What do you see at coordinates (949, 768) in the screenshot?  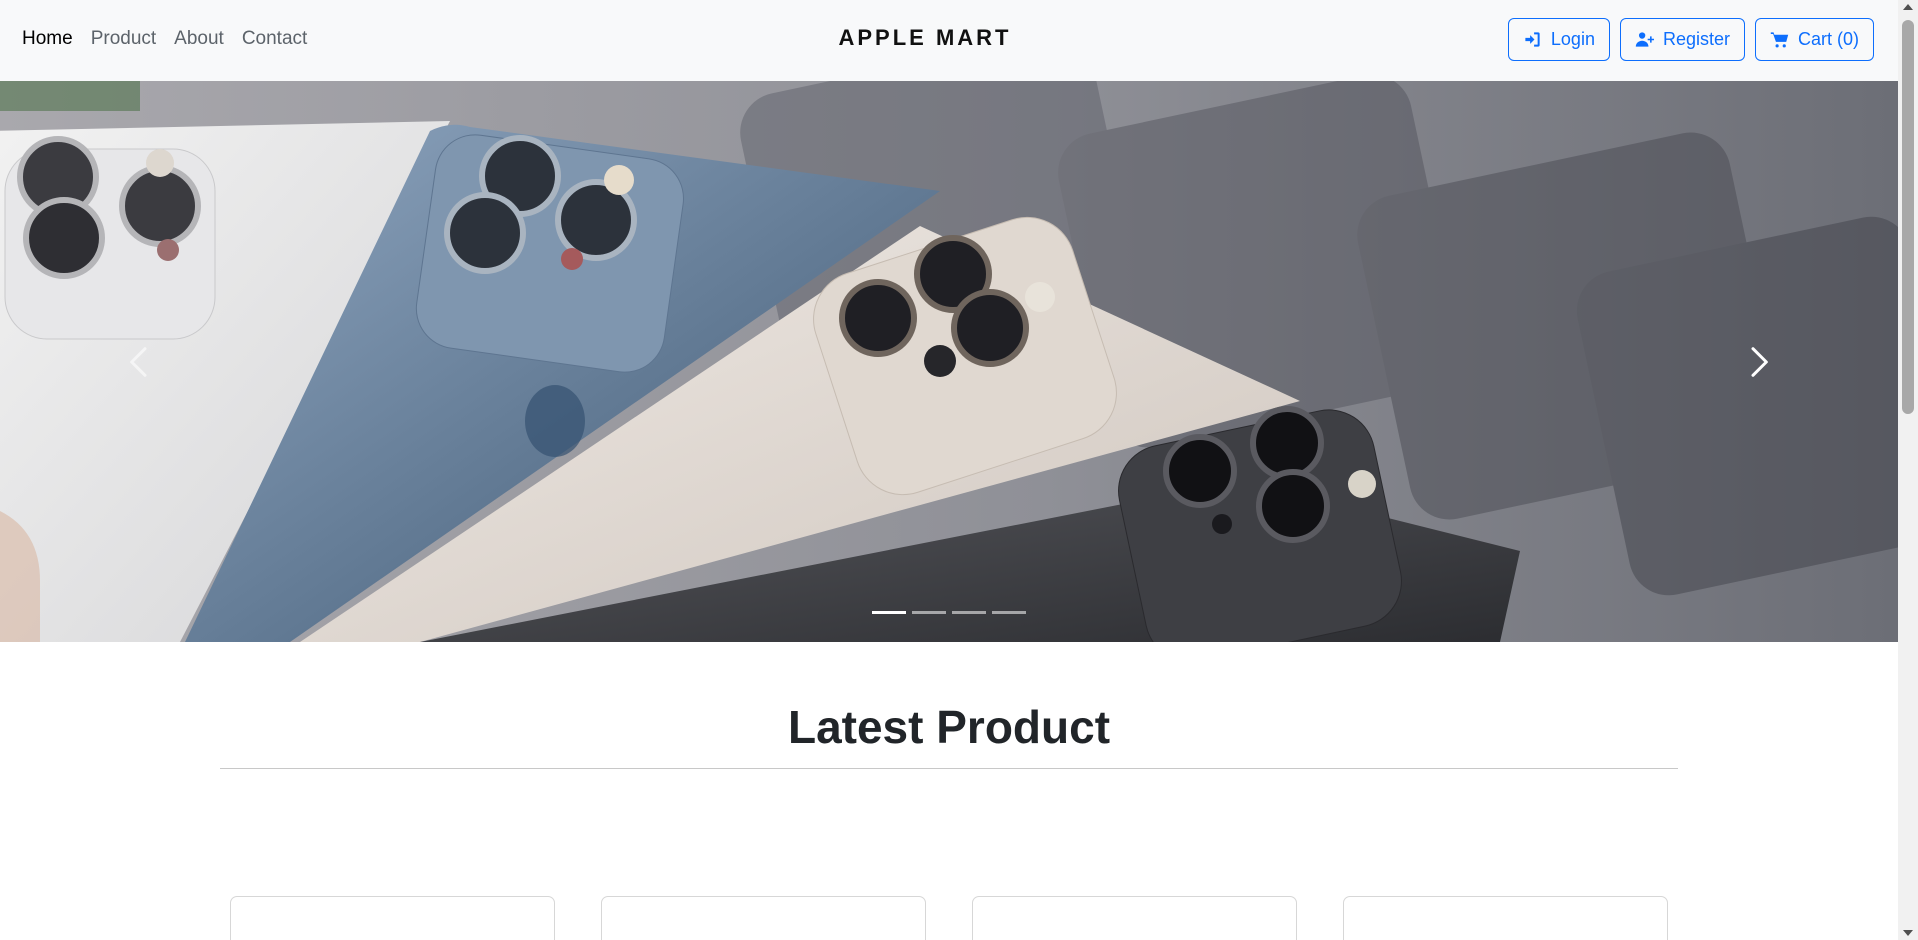 I see `section-divider` at bounding box center [949, 768].